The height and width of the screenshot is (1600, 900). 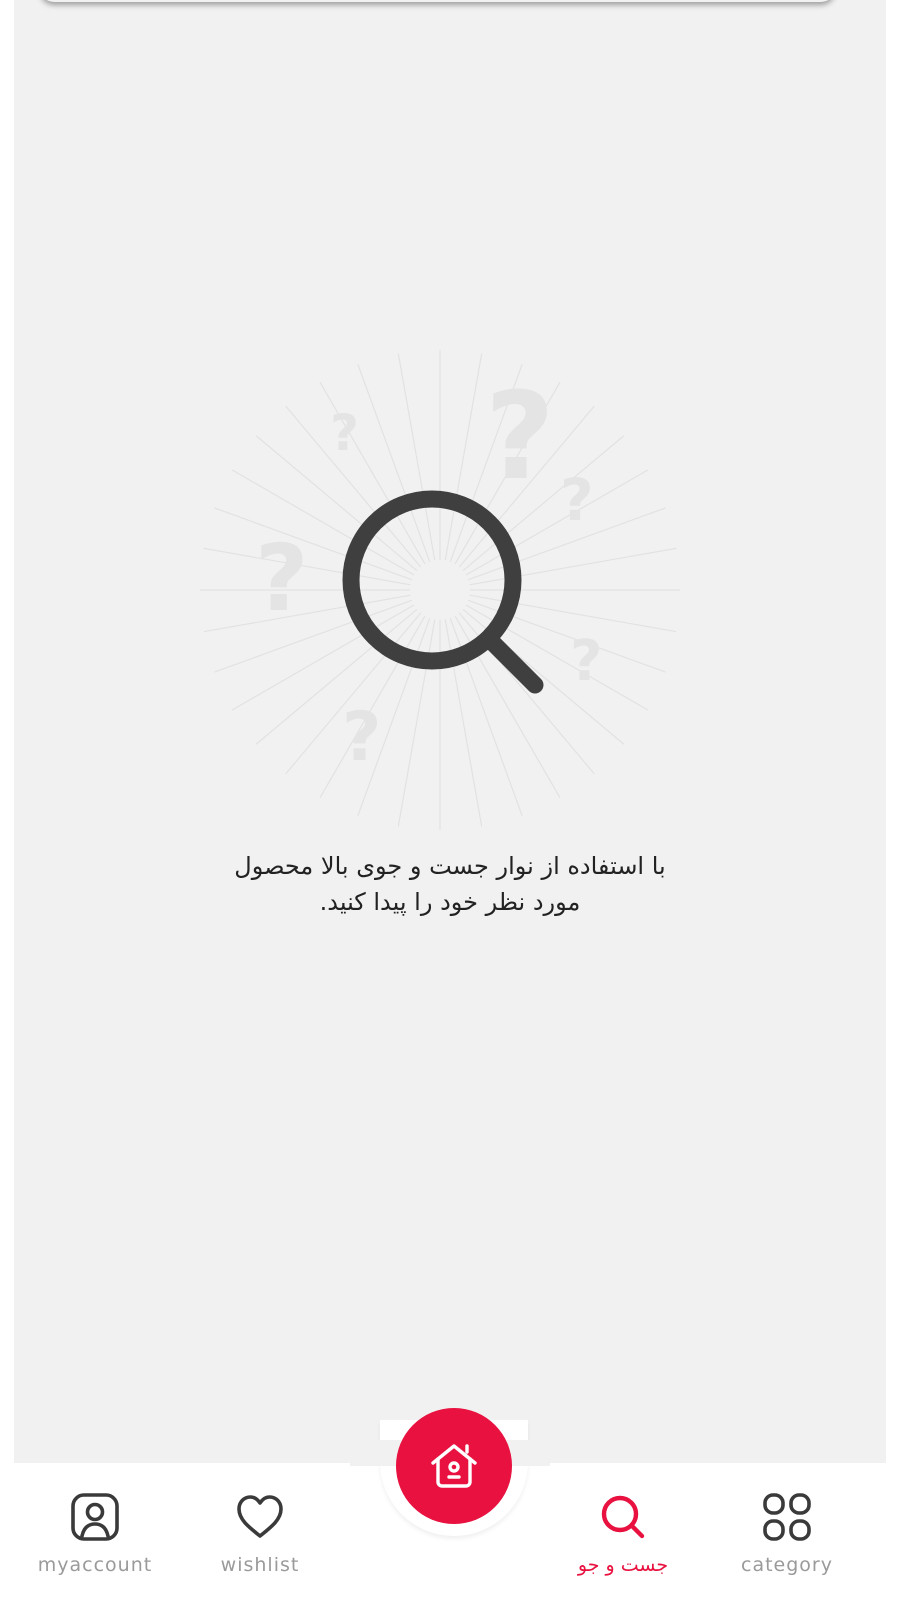 I want to click on search-bar-edge, so click(x=437, y=1).